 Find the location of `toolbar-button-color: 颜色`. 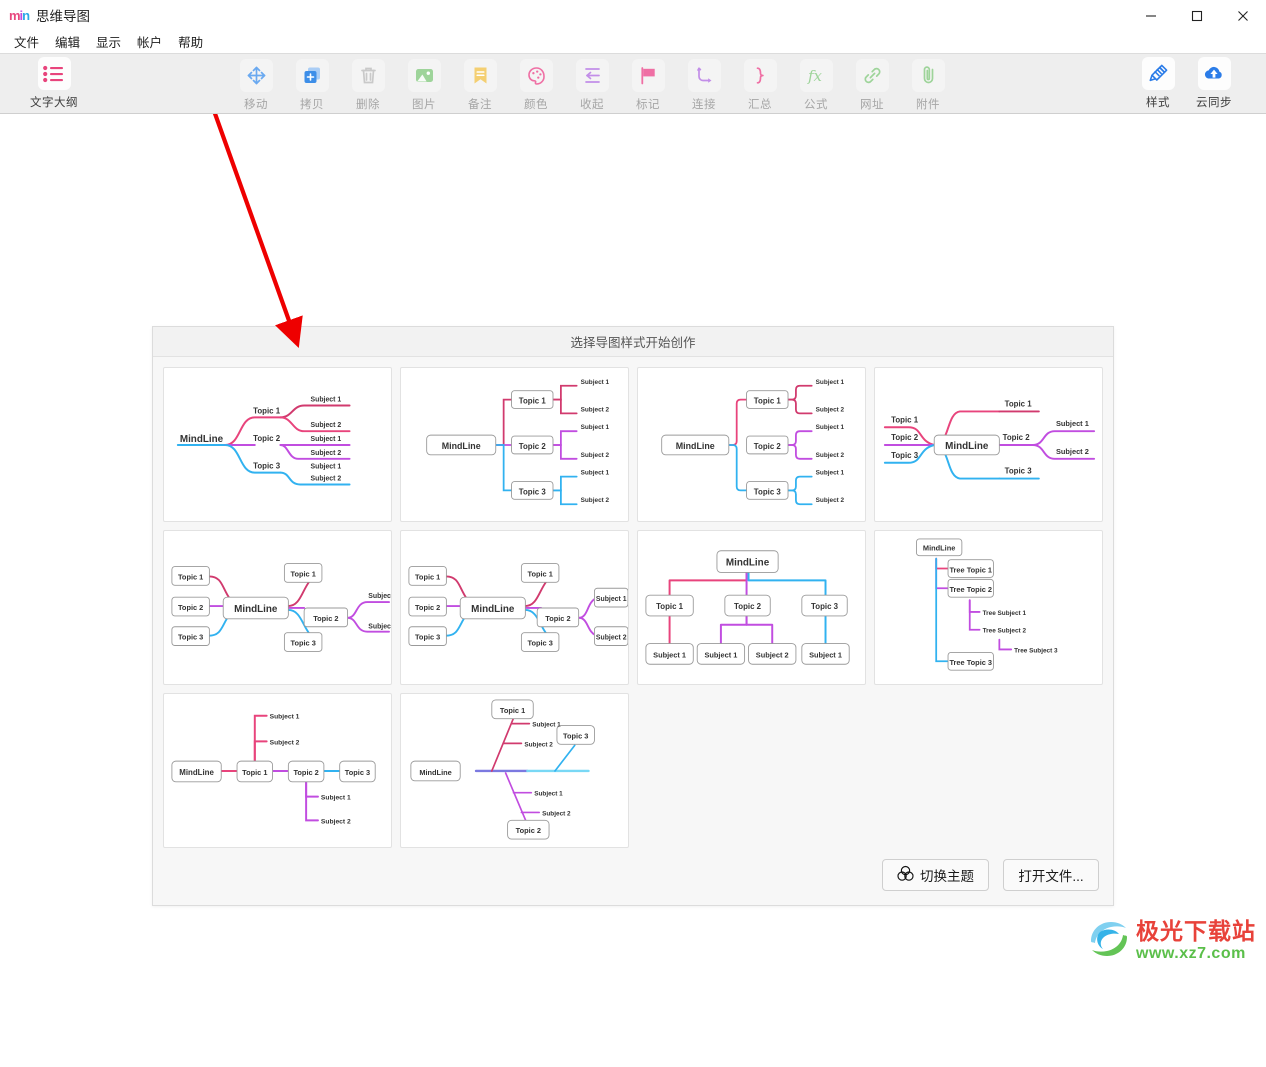

toolbar-button-color: 颜色 is located at coordinates (536, 85).